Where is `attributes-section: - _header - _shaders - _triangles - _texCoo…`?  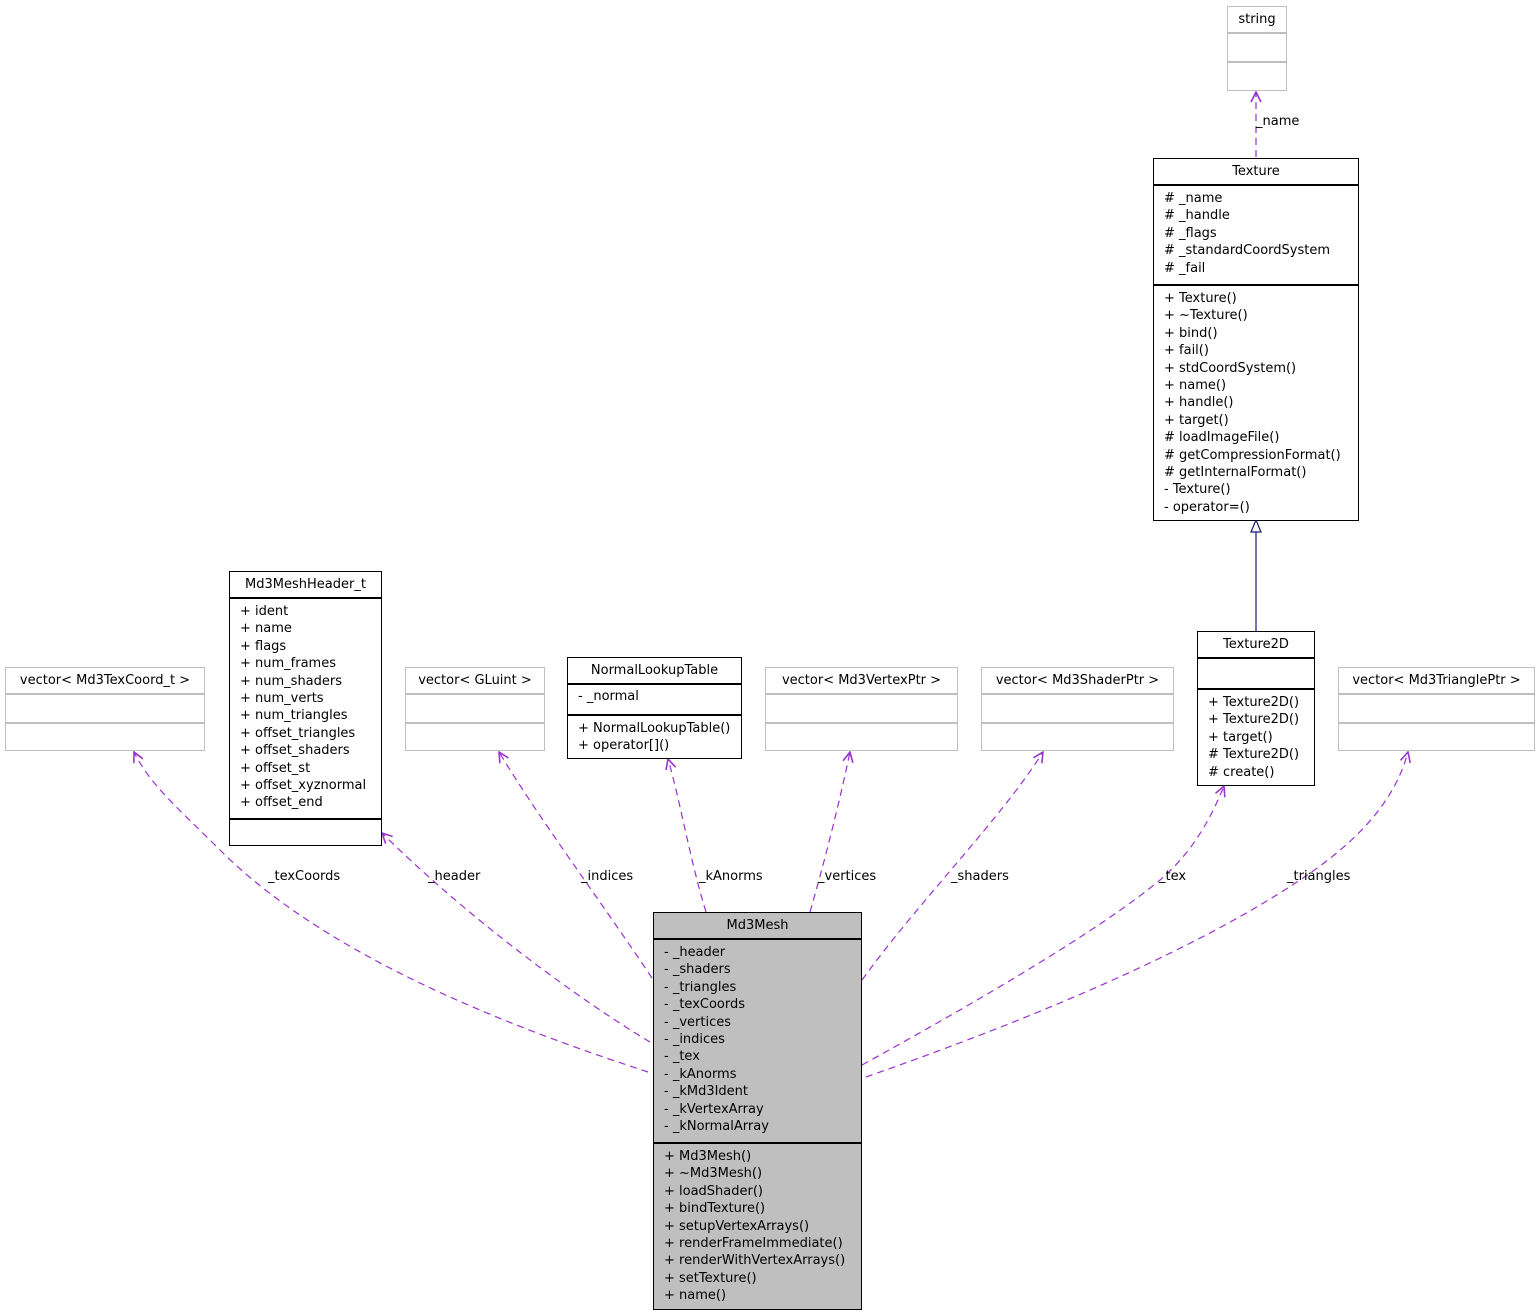 attributes-section: - _header - _shaders - _triangles - _texCoo… is located at coordinates (757, 1041).